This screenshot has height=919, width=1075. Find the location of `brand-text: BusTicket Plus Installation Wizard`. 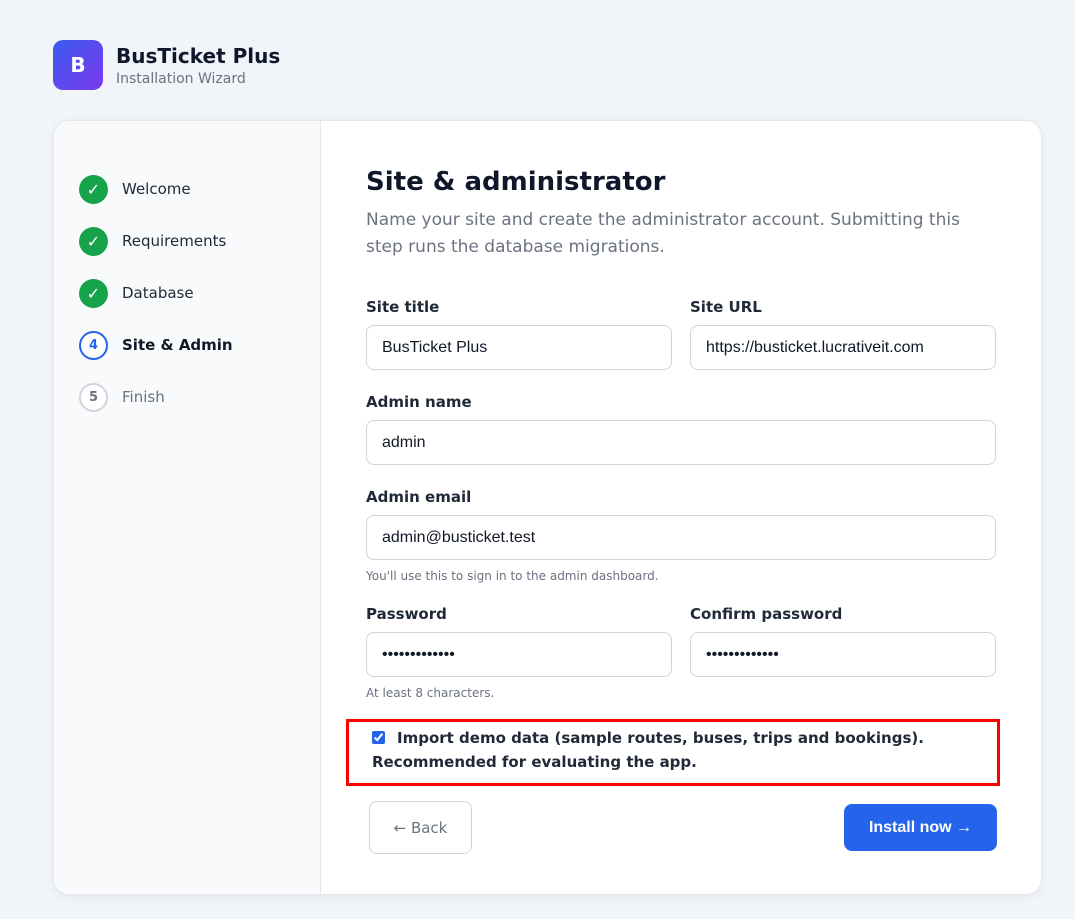

brand-text: BusTicket Plus Installation Wizard is located at coordinates (198, 65).